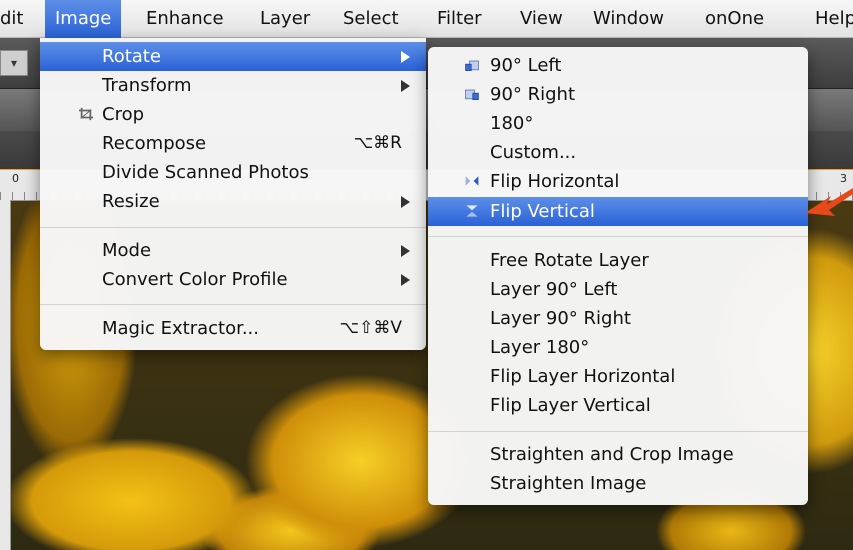  What do you see at coordinates (829, 202) in the screenshot?
I see `red-arrow-icon` at bounding box center [829, 202].